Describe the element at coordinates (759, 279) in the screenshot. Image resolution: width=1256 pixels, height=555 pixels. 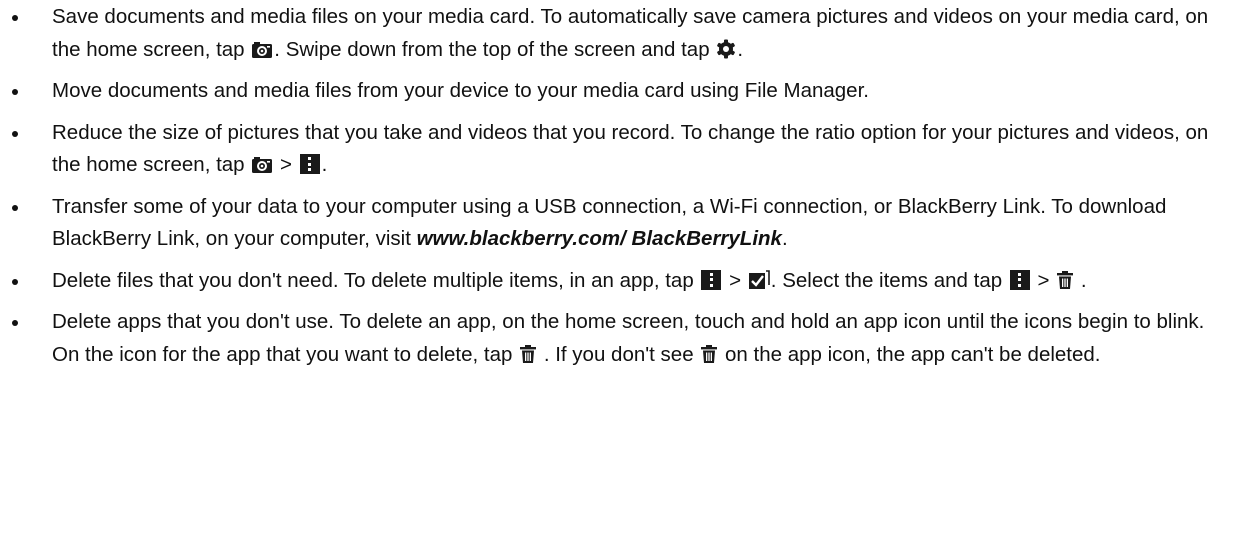
I see `select-items-icon` at that location.